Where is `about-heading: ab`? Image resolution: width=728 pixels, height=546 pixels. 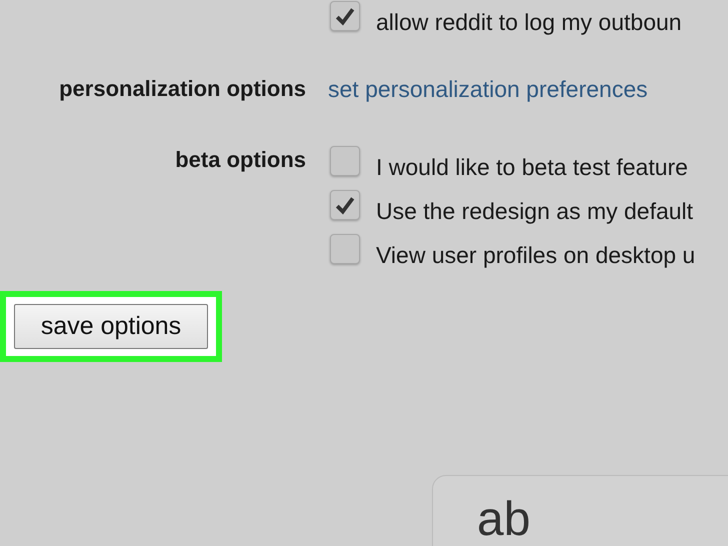
about-heading: ab is located at coordinates (503, 520).